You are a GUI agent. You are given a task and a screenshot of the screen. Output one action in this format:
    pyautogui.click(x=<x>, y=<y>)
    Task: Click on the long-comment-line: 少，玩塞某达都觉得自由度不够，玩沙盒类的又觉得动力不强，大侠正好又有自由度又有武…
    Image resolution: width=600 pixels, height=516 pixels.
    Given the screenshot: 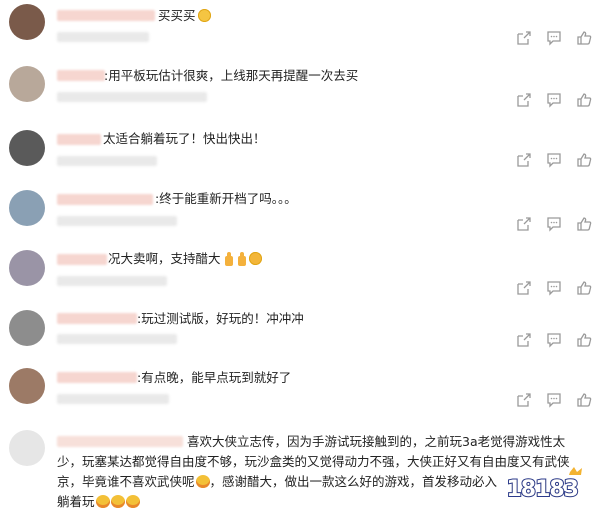 What is the action you would take?
    pyautogui.click(x=313, y=461)
    